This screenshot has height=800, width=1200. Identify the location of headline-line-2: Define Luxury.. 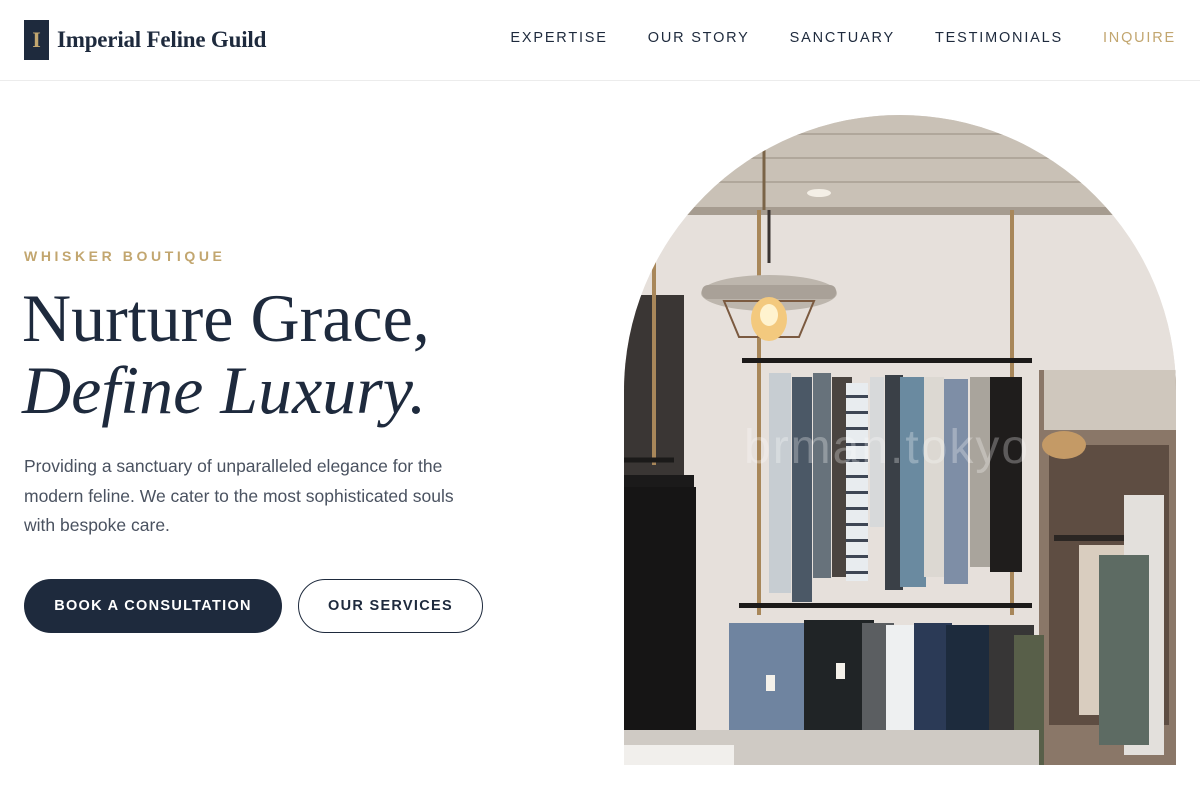
(224, 390).